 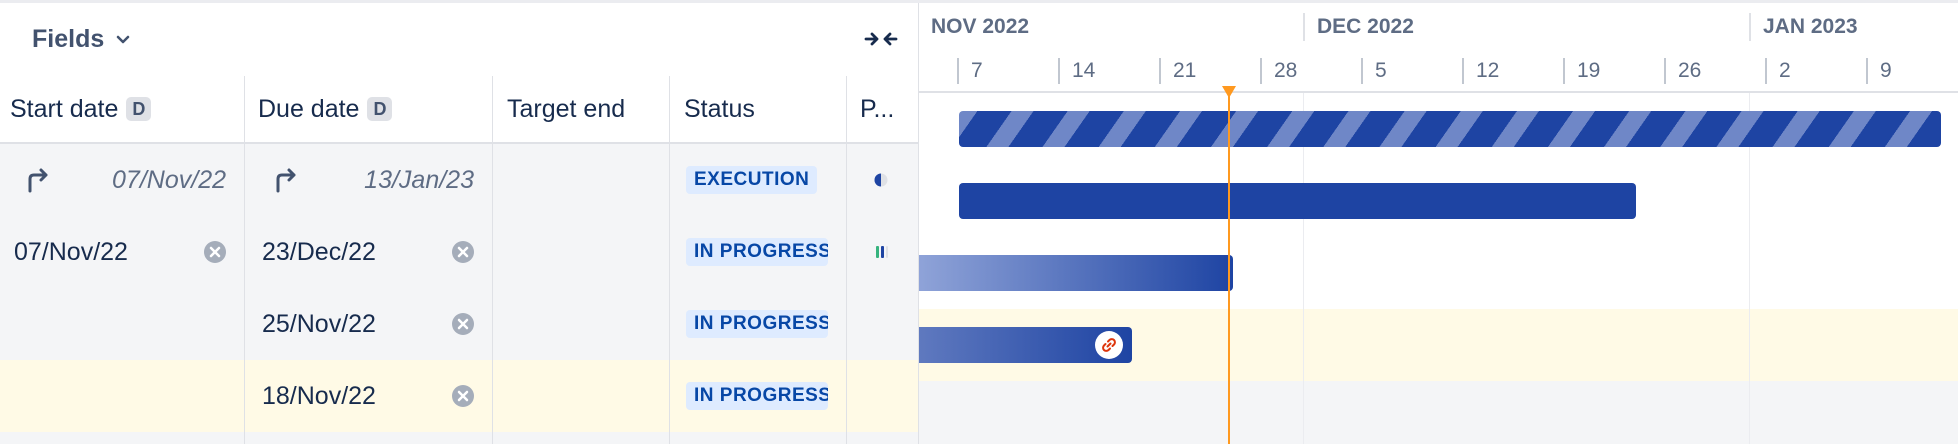 I want to click on timeline-bar-inferred, so click(x=1450, y=129).